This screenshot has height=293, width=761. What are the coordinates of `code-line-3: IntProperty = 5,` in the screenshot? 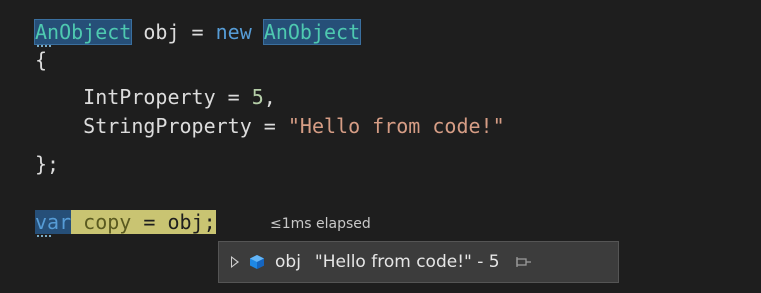 It's located at (155, 97).